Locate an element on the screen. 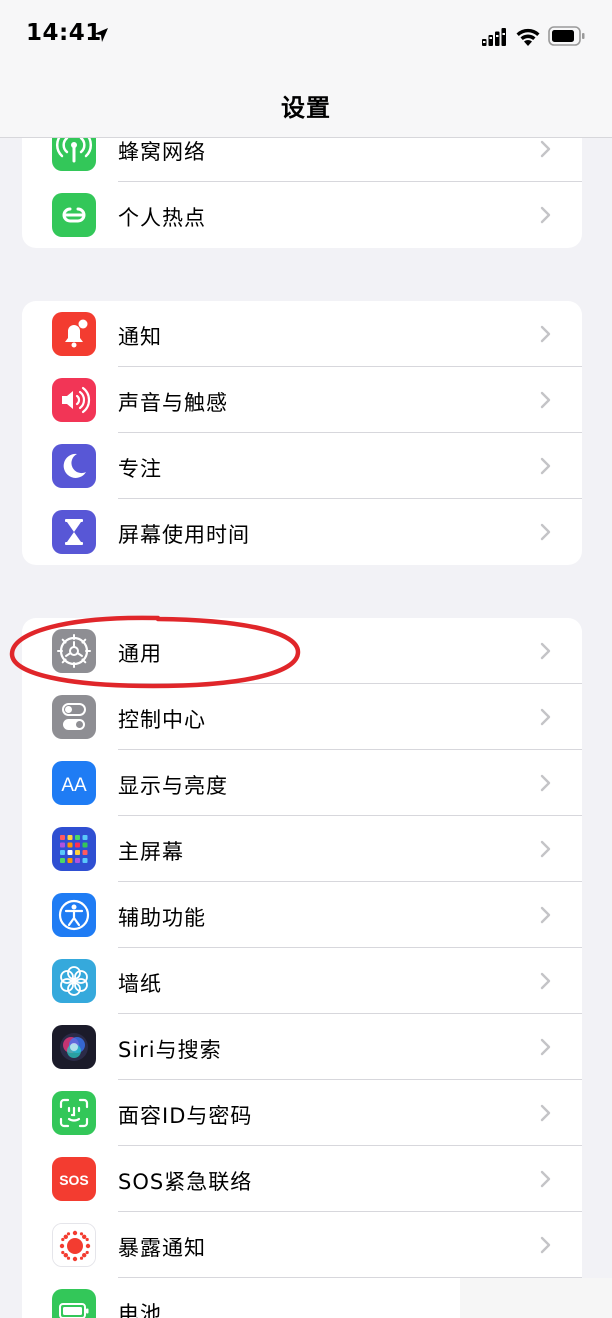 The width and height of the screenshot is (612, 1318). settings-row-general: 通用 is located at coordinates (302, 651).